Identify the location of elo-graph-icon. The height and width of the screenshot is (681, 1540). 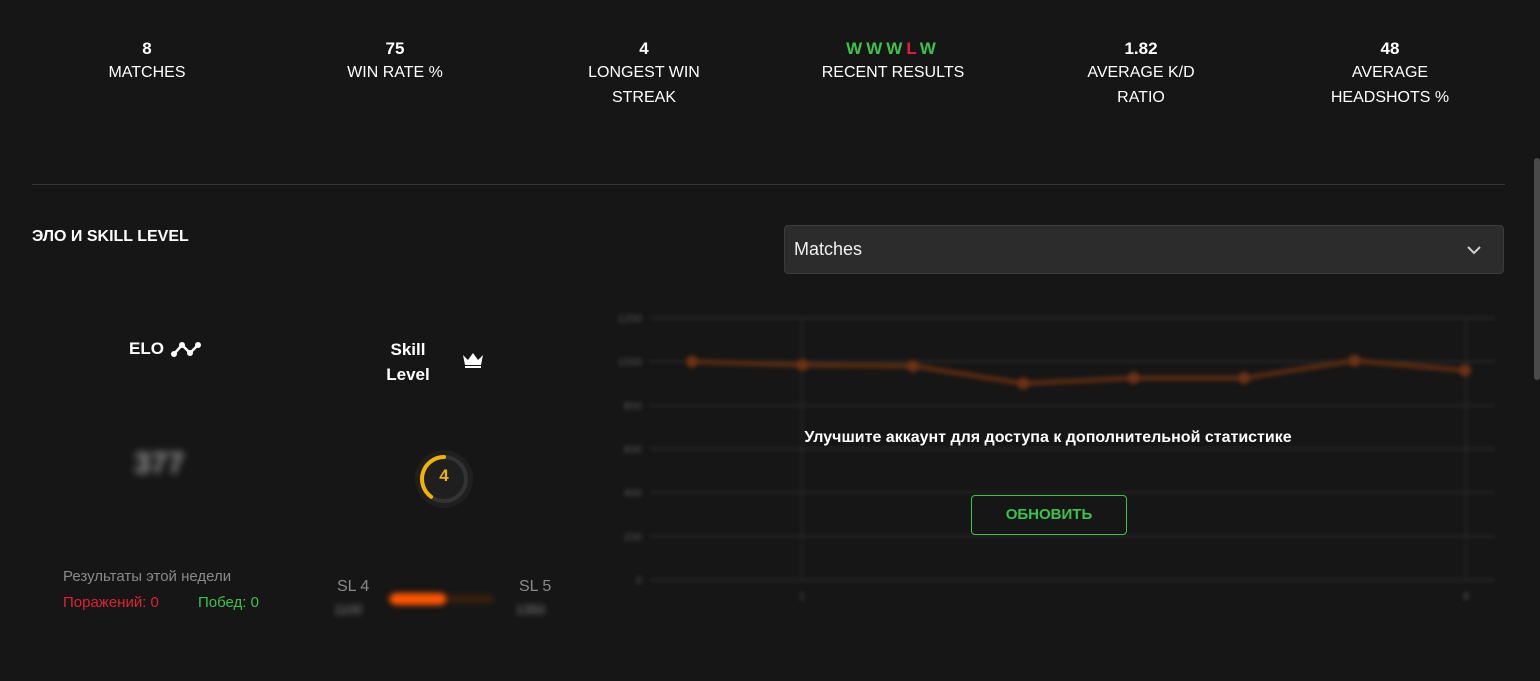
(186, 349).